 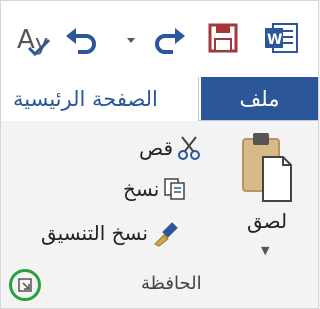 I want to click on cut-button: قص, so click(x=171, y=148).